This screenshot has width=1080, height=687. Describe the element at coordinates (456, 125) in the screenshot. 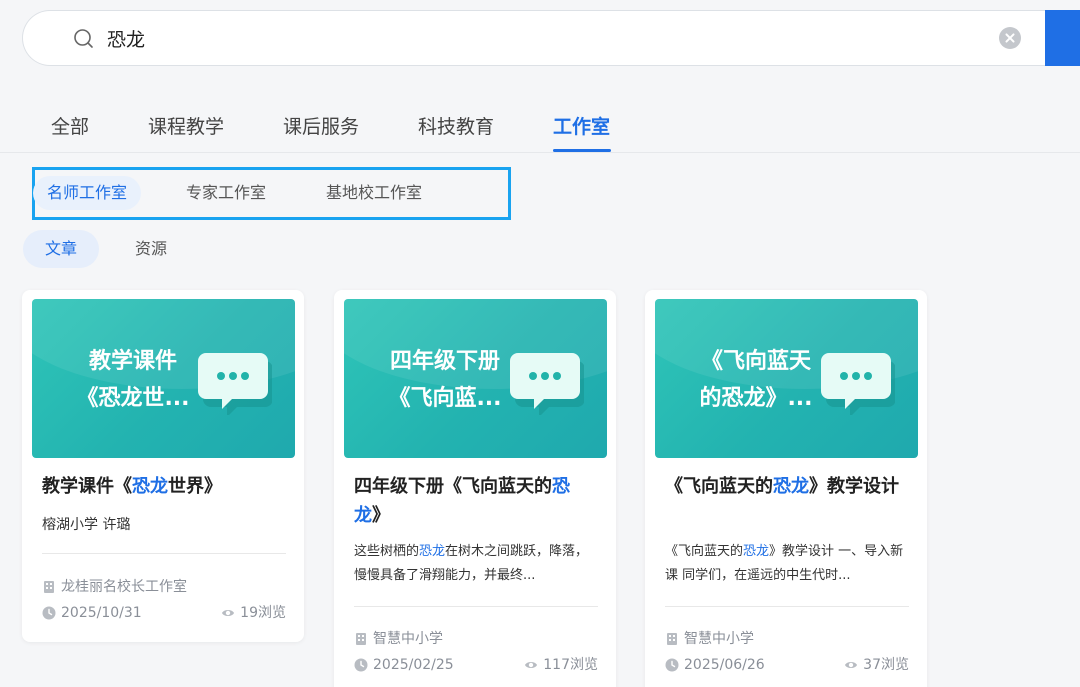

I see `tab-tech-education: 科技教育` at that location.